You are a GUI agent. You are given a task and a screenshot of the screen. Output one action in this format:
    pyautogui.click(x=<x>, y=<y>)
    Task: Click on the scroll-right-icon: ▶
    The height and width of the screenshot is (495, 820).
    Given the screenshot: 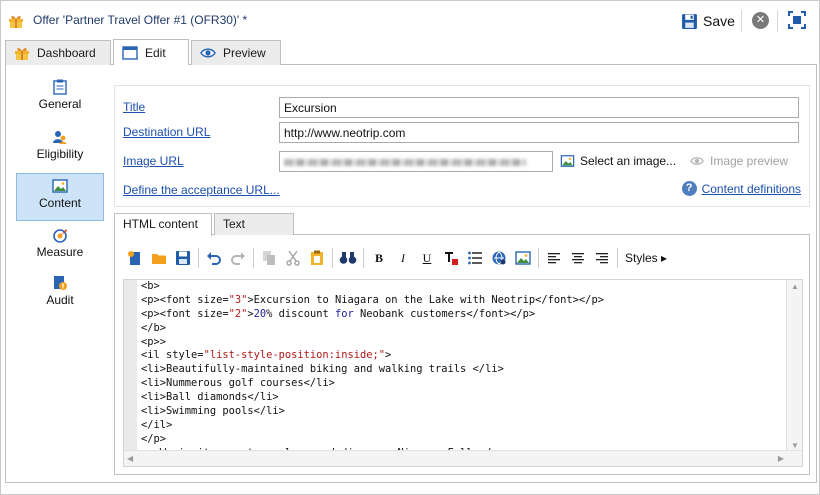 What is the action you would take?
    pyautogui.click(x=781, y=458)
    